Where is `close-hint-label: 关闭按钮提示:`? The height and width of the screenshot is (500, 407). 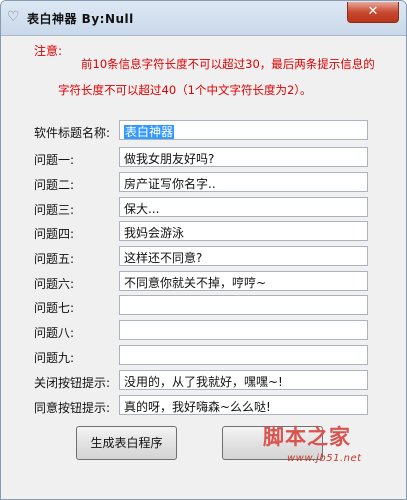 close-hint-label: 关闭按钮提示: is located at coordinates (72, 383).